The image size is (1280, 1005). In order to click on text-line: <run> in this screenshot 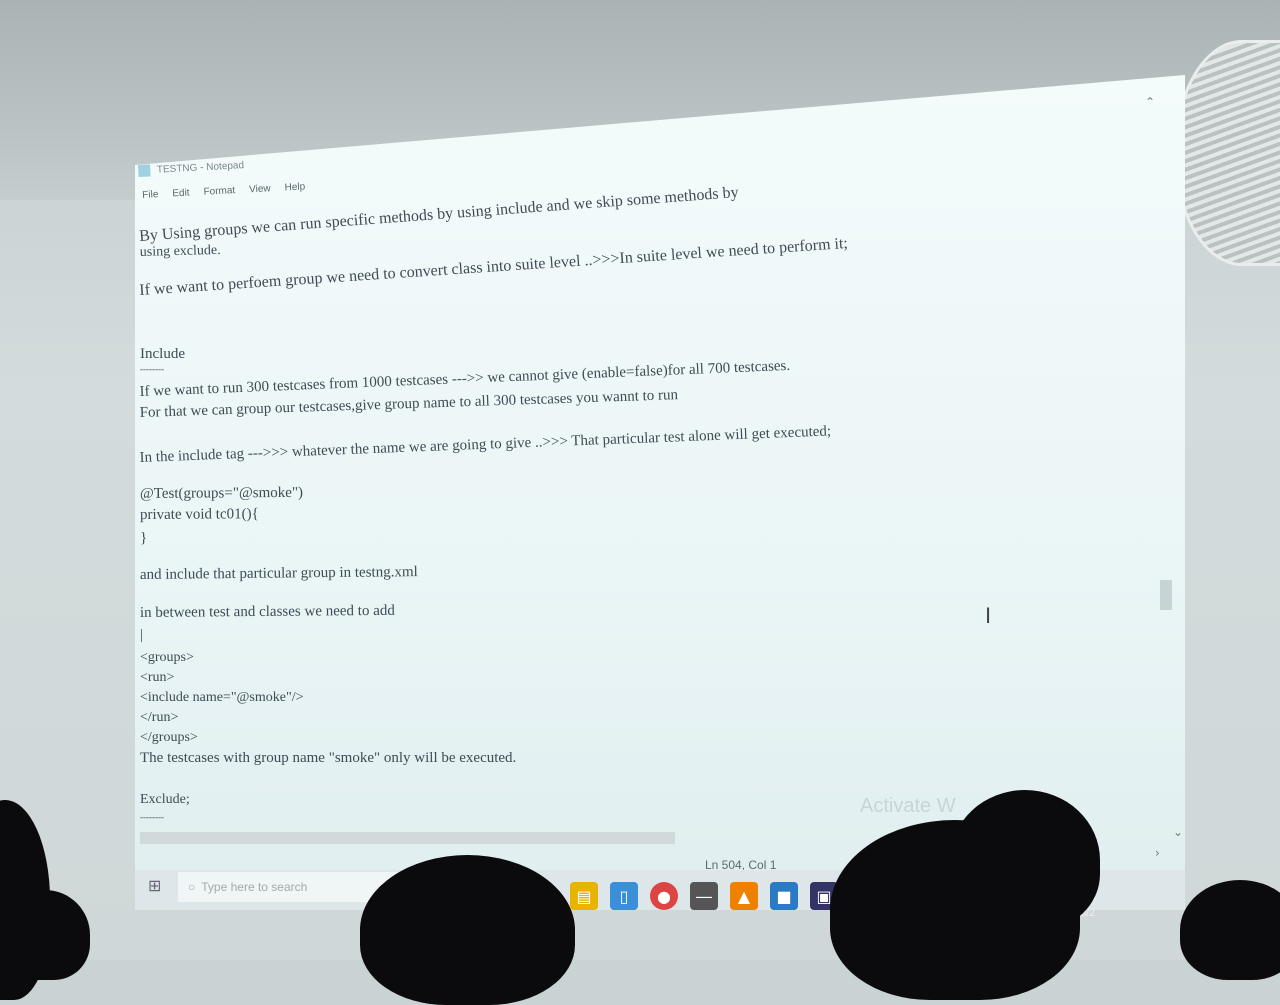, I will do `click(157, 677)`.